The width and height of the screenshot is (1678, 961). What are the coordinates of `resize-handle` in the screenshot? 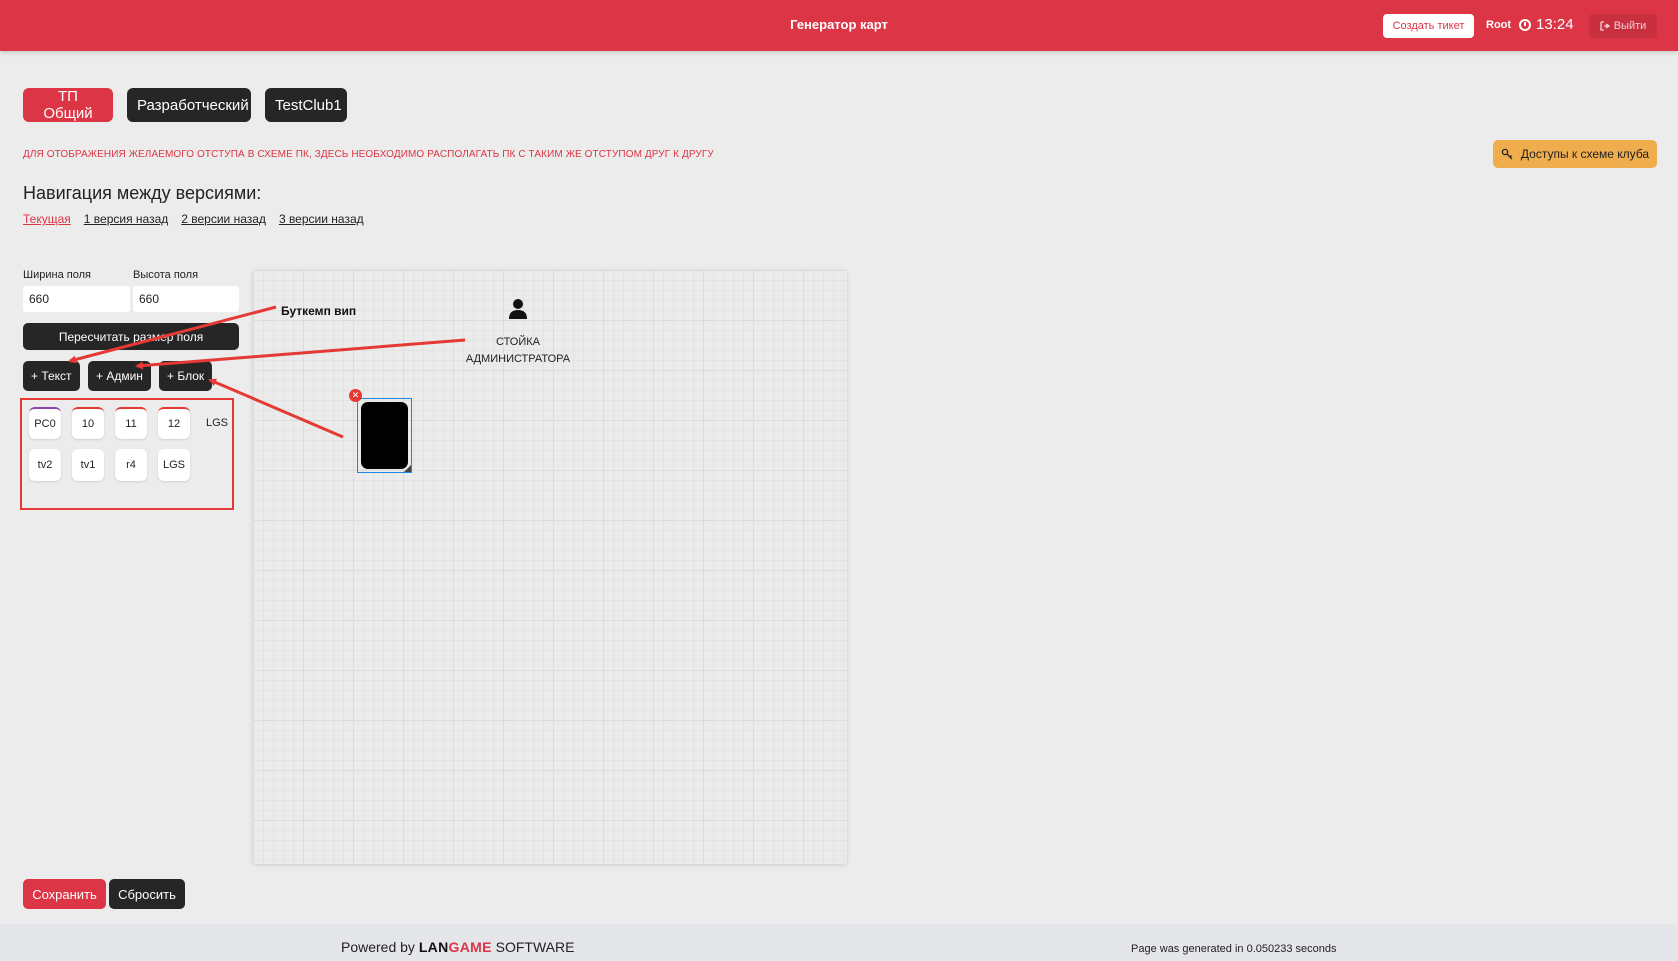 It's located at (407, 468).